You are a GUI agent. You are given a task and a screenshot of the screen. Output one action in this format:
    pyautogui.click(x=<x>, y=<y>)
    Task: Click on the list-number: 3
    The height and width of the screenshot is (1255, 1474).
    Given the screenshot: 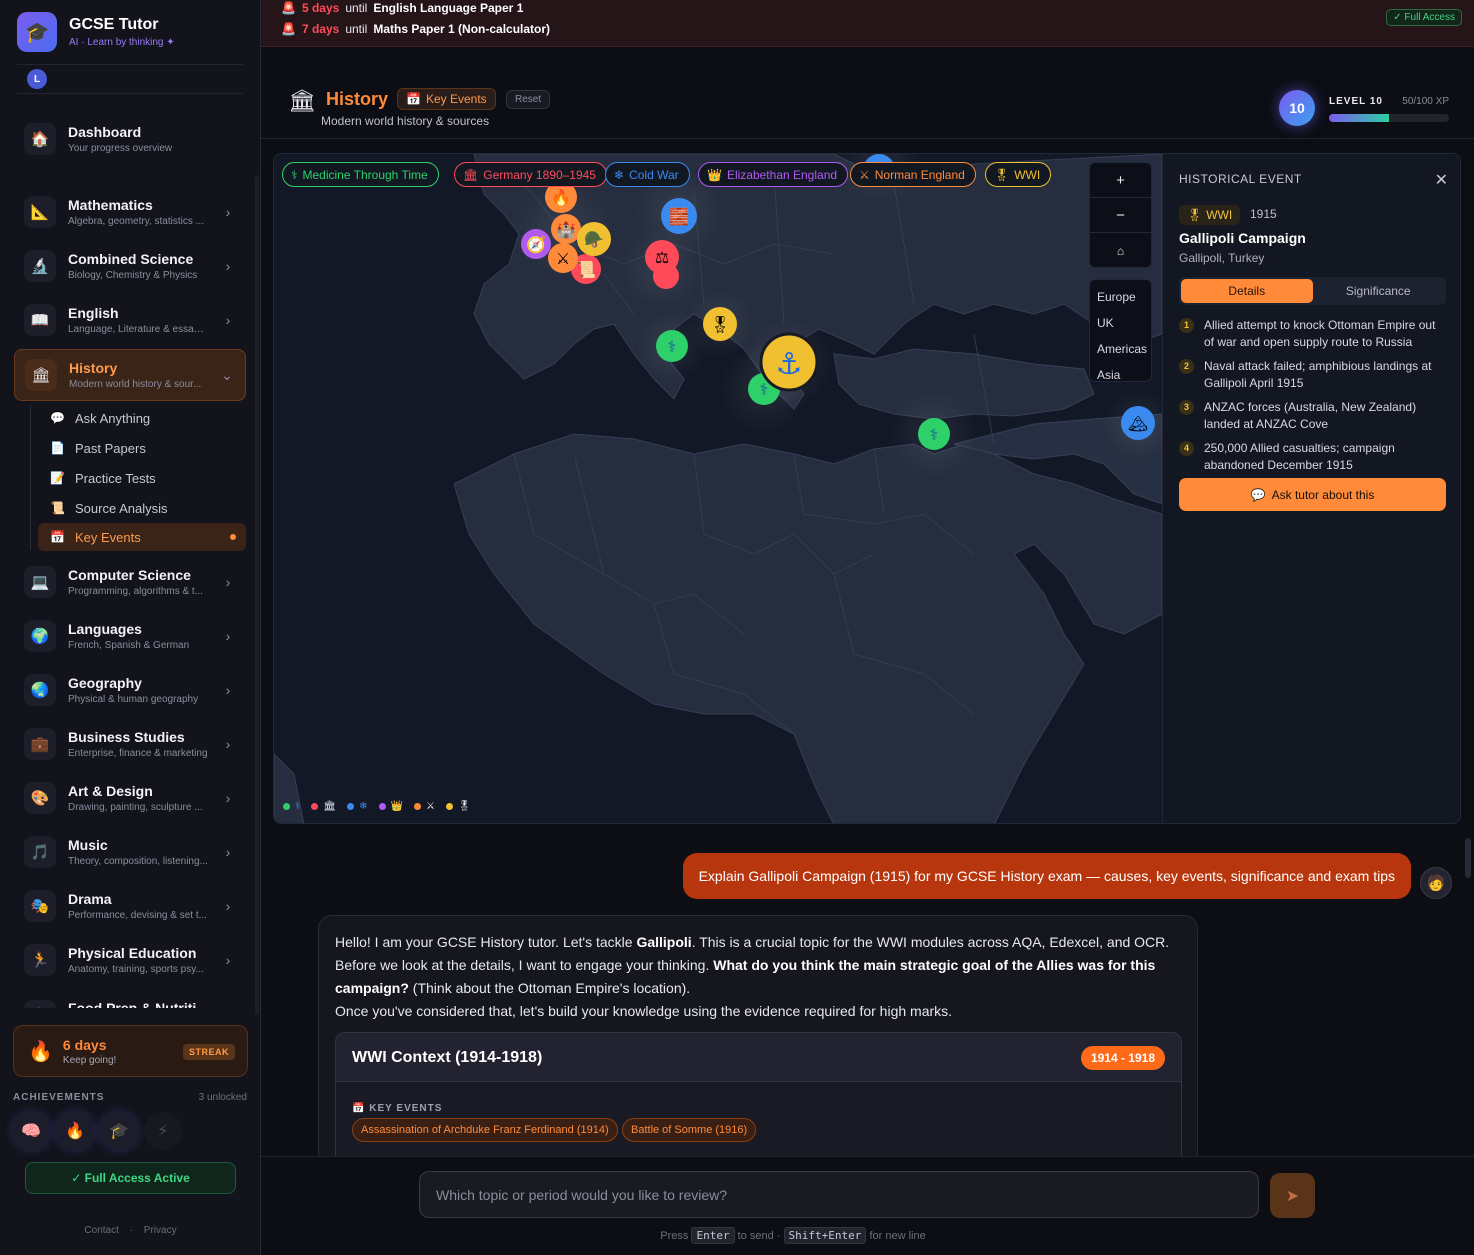 What is the action you would take?
    pyautogui.click(x=1186, y=407)
    